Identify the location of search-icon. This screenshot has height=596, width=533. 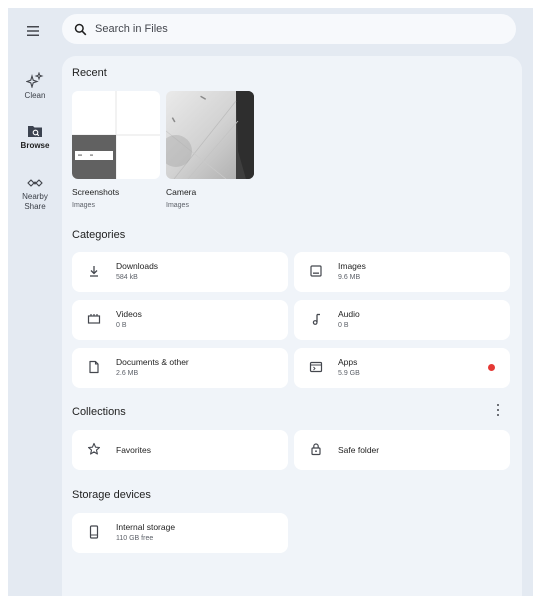
(80, 29).